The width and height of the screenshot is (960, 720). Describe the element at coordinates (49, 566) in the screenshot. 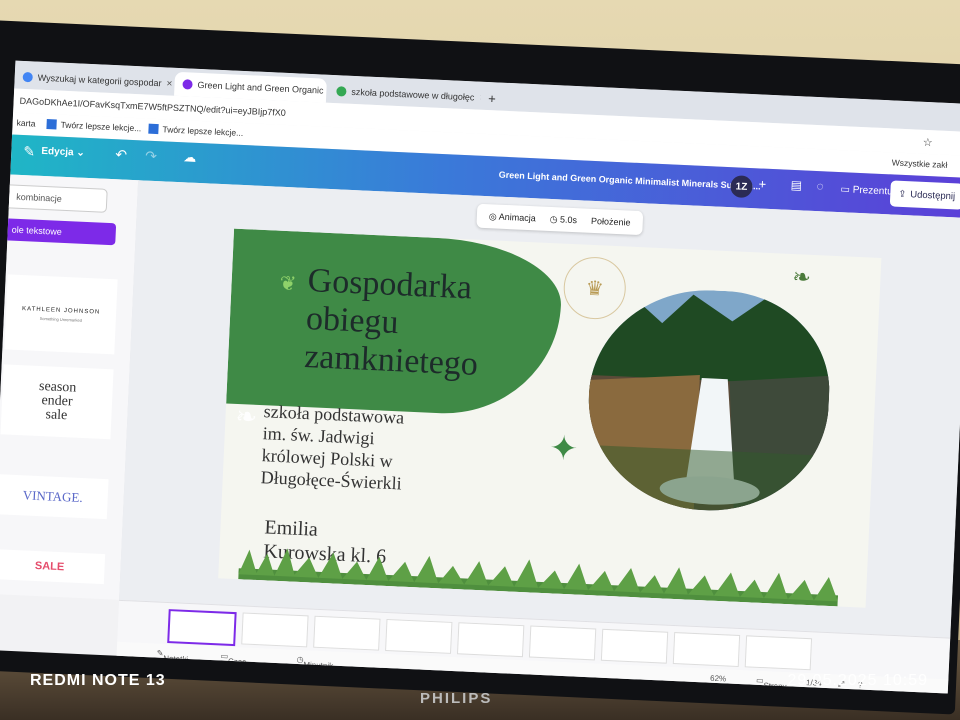

I see `thumbnail-text: SALE` at that location.